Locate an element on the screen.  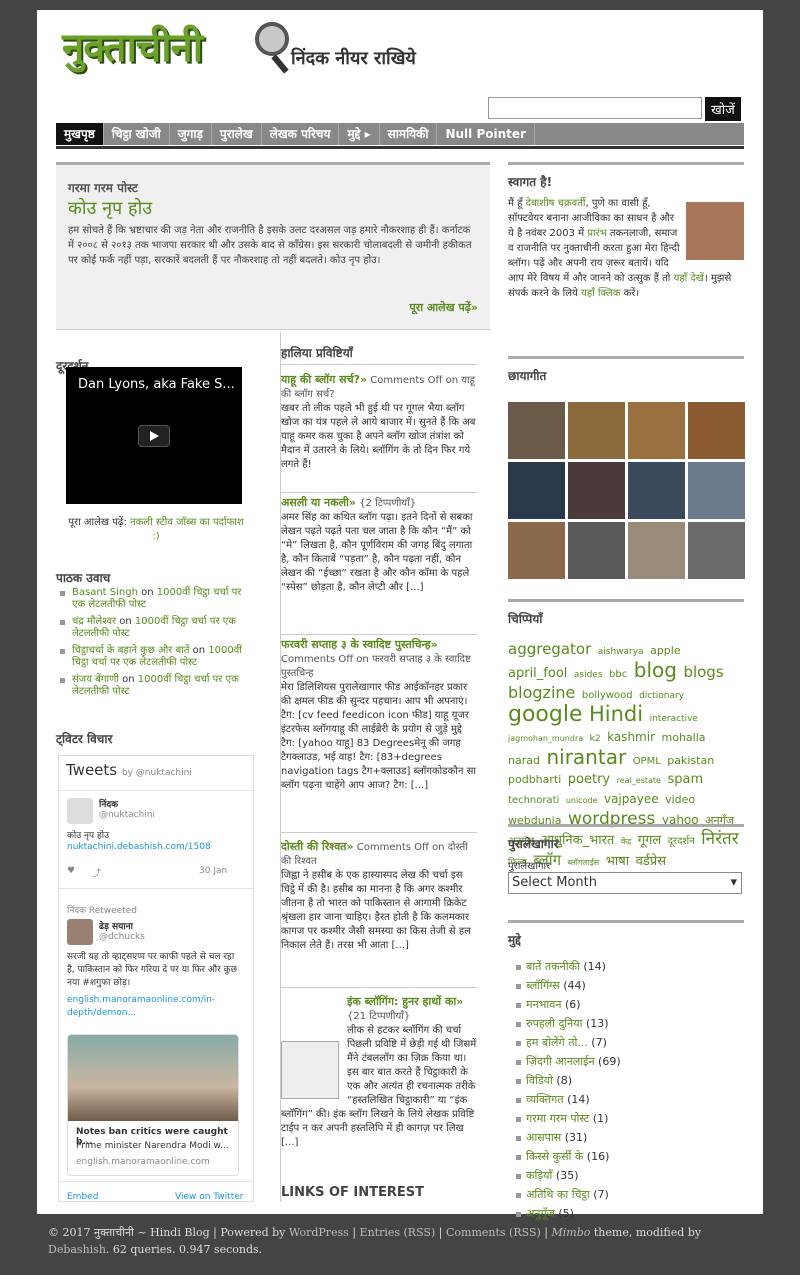
post-meta: {21 टिप्पणीयाँ} is located at coordinates (378, 1016).